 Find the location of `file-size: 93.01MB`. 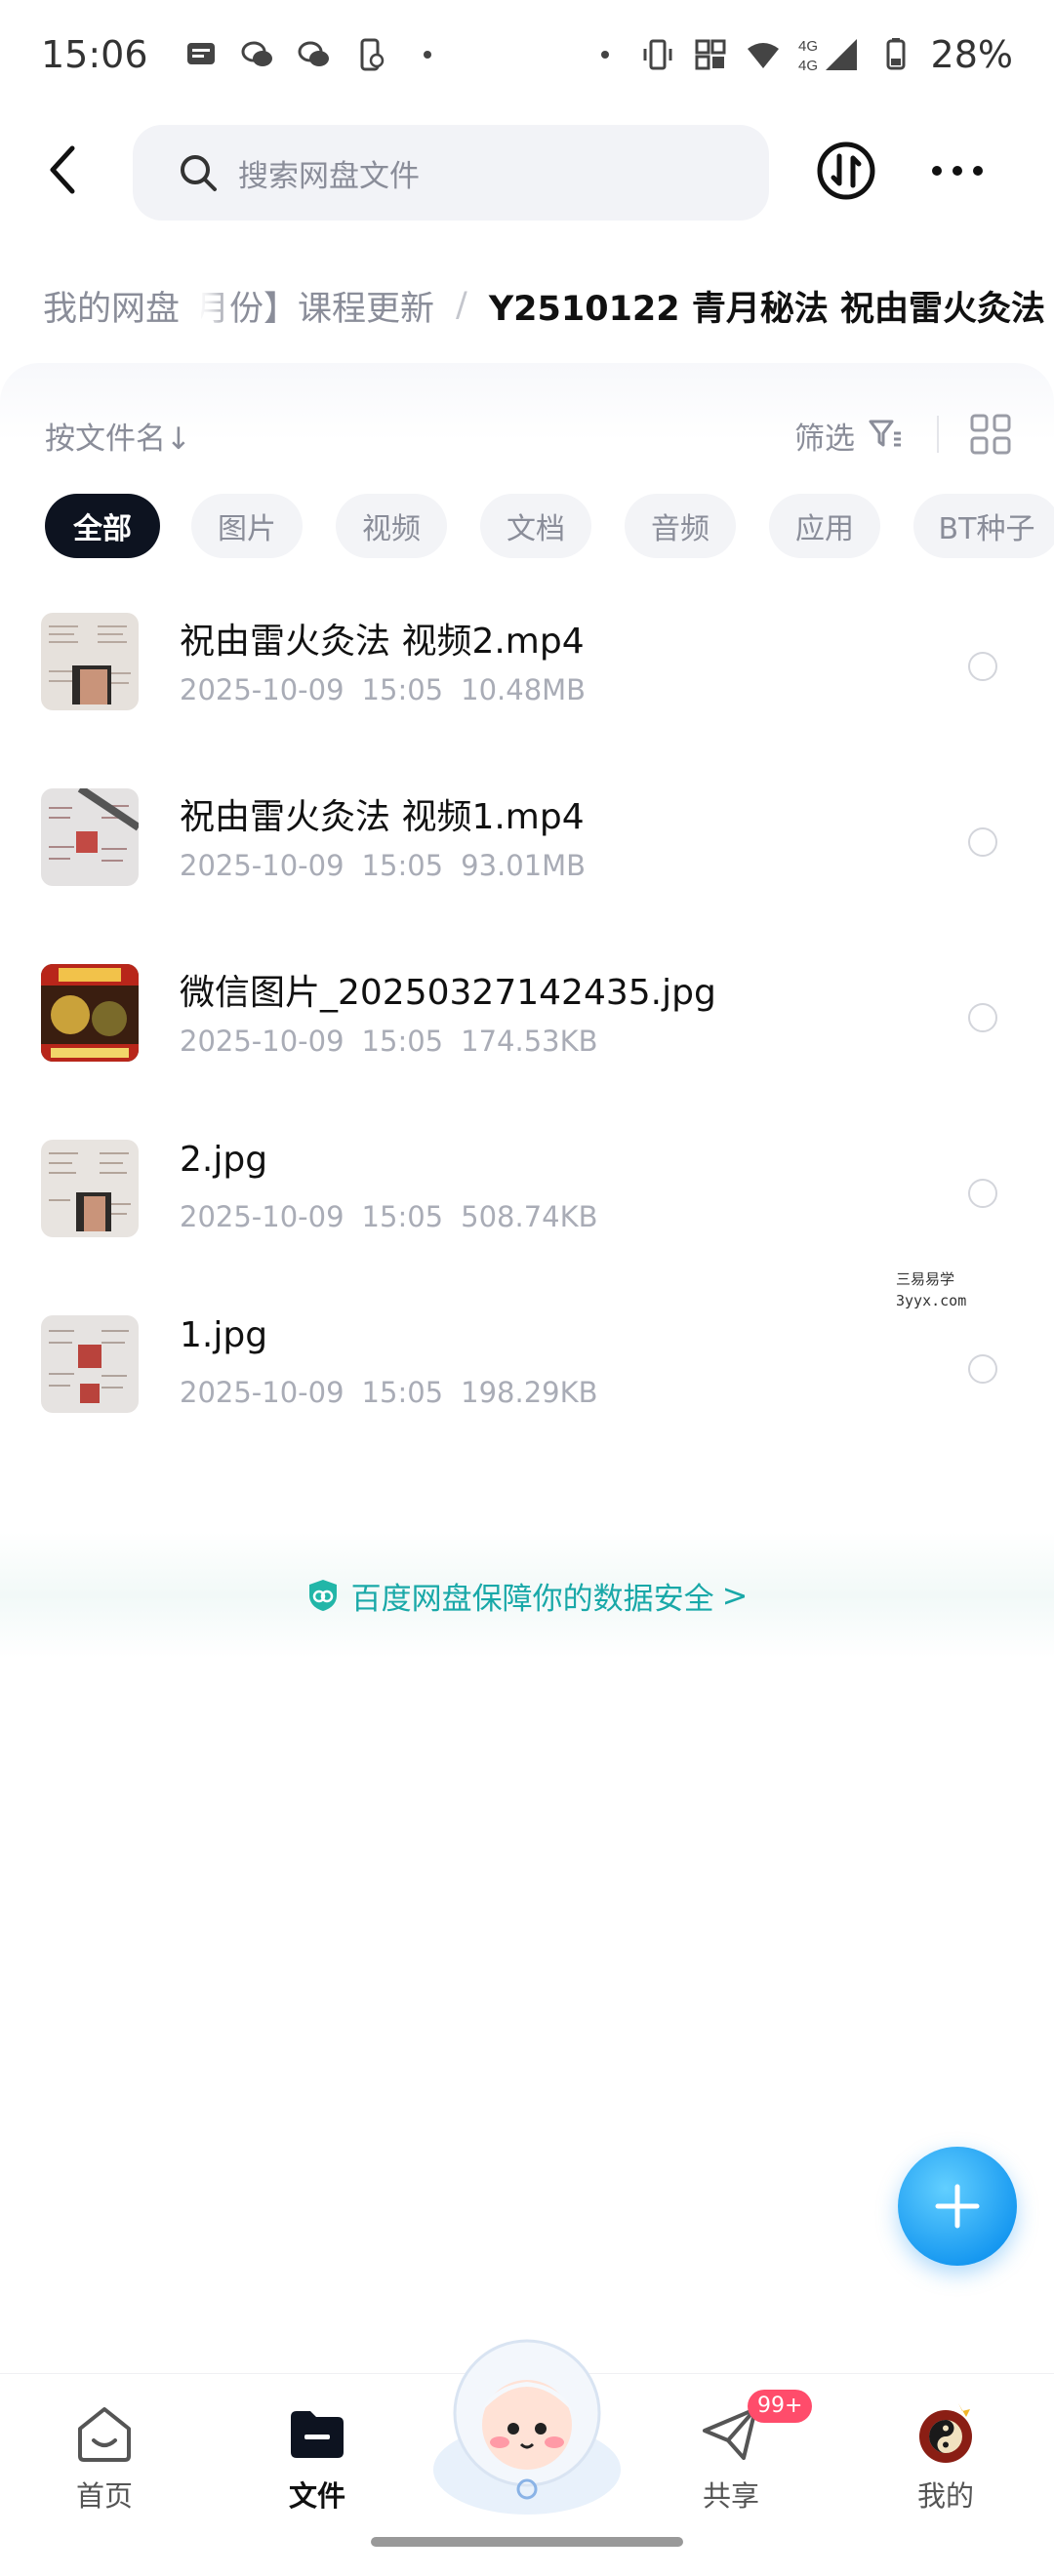

file-size: 93.01MB is located at coordinates (524, 865).